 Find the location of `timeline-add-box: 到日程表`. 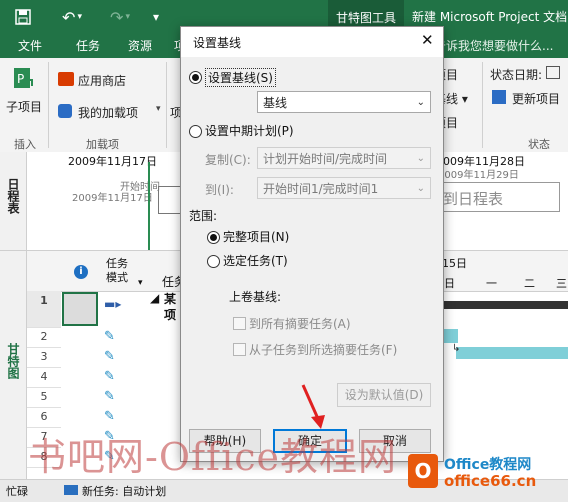

timeline-add-box: 到日程表 is located at coordinates (501, 197).